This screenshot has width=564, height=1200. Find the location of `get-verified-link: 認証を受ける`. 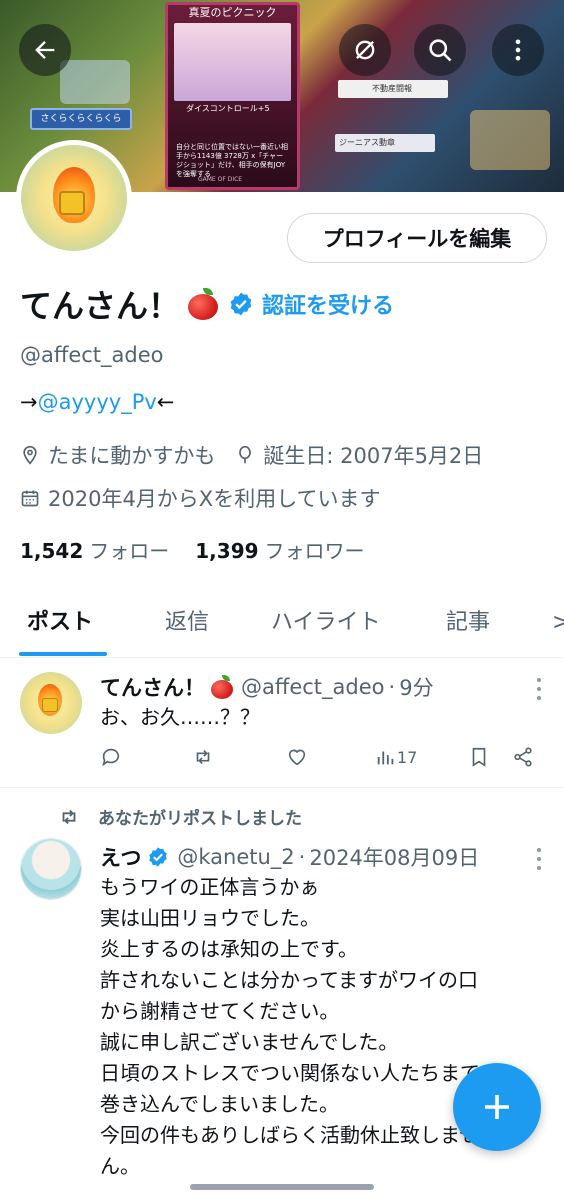

get-verified-link: 認証を受ける is located at coordinates (328, 304).